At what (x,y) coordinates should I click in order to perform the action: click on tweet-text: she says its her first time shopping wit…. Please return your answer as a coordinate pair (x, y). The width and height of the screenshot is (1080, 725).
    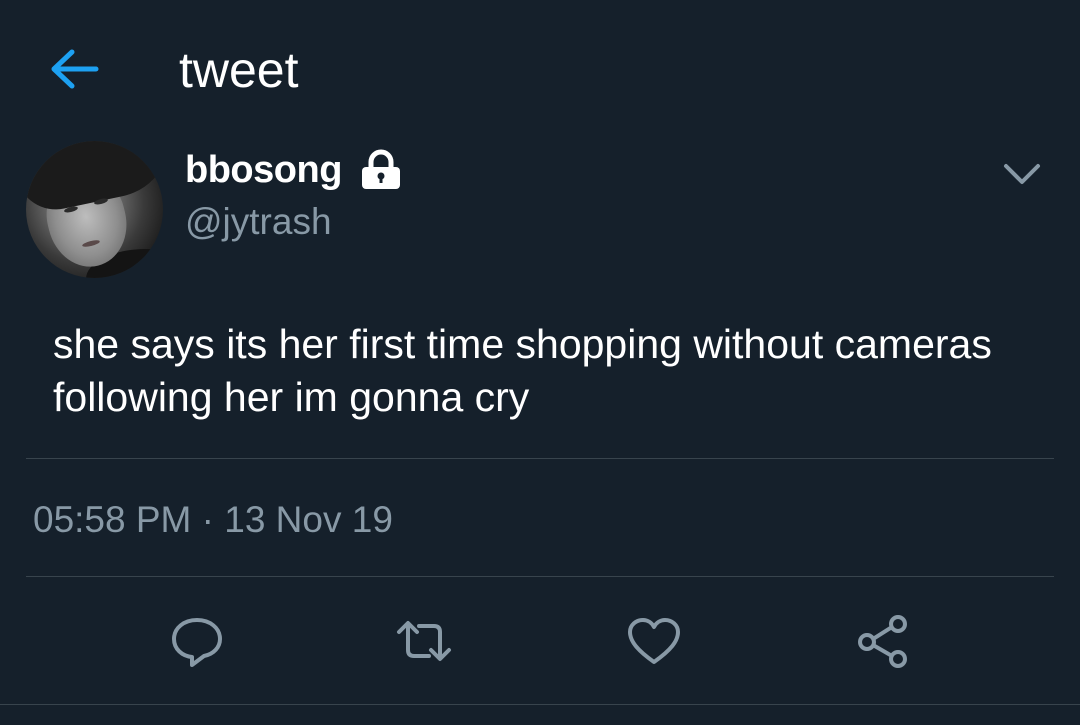
    Looking at the image, I should click on (522, 370).